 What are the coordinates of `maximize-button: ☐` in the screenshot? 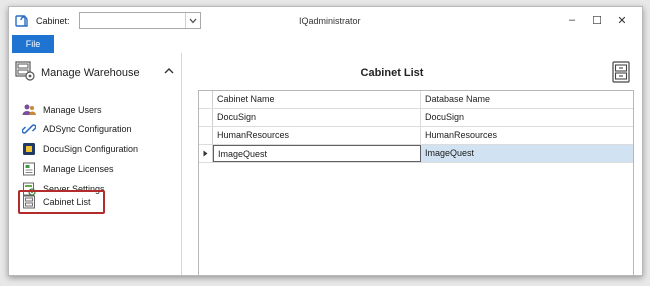 It's located at (597, 20).